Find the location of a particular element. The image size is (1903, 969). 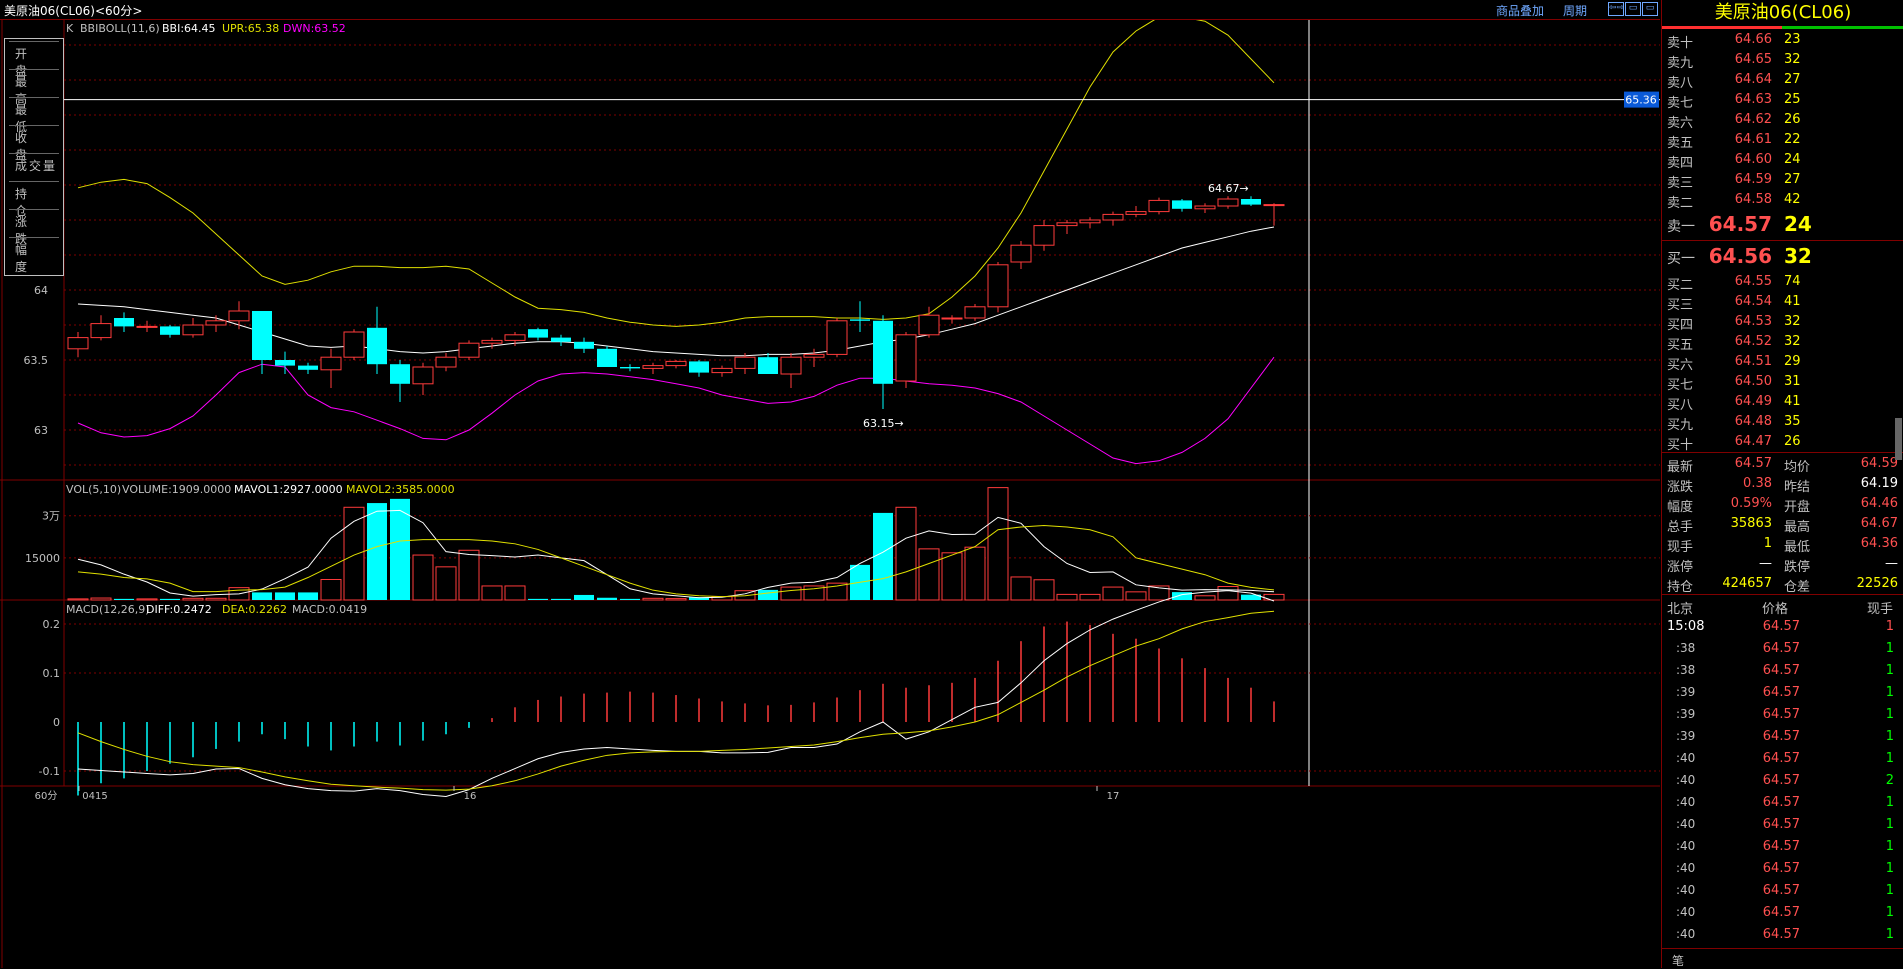

x-tick-label: 17 is located at coordinates (1113, 796).